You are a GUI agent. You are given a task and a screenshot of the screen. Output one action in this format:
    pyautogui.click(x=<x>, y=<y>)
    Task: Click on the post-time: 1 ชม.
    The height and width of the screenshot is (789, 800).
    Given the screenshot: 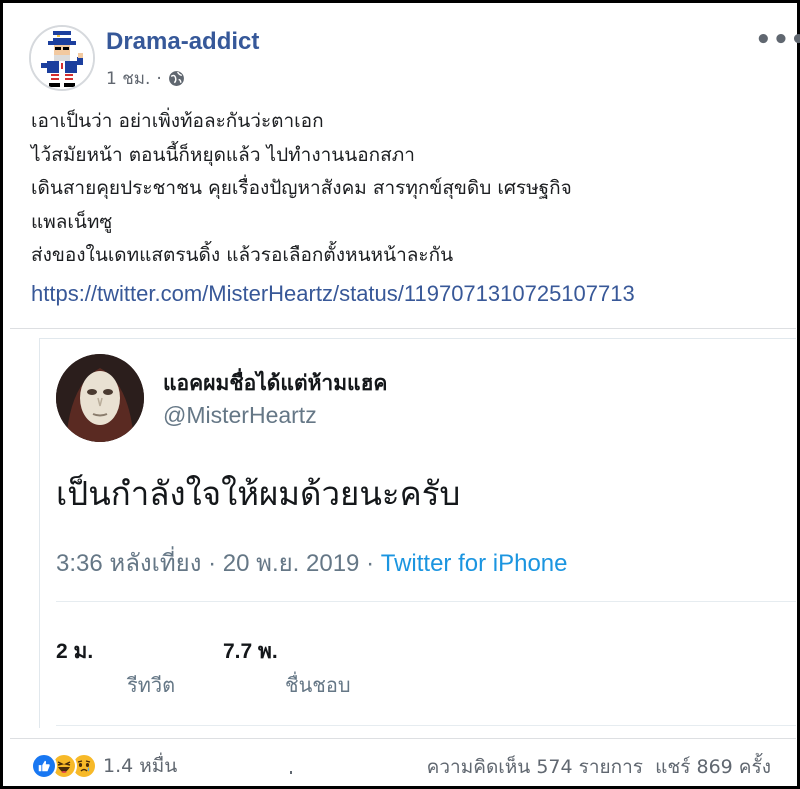 What is the action you would take?
    pyautogui.click(x=128, y=78)
    